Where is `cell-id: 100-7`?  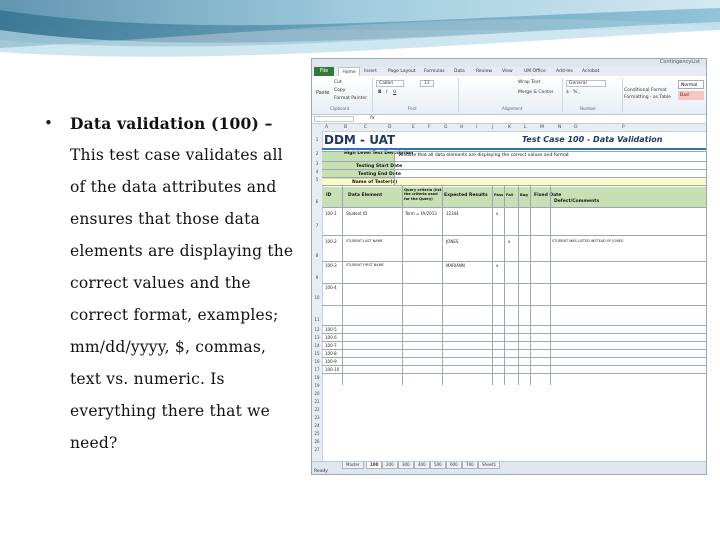
cell-id: 100-7 is located at coordinates (331, 345).